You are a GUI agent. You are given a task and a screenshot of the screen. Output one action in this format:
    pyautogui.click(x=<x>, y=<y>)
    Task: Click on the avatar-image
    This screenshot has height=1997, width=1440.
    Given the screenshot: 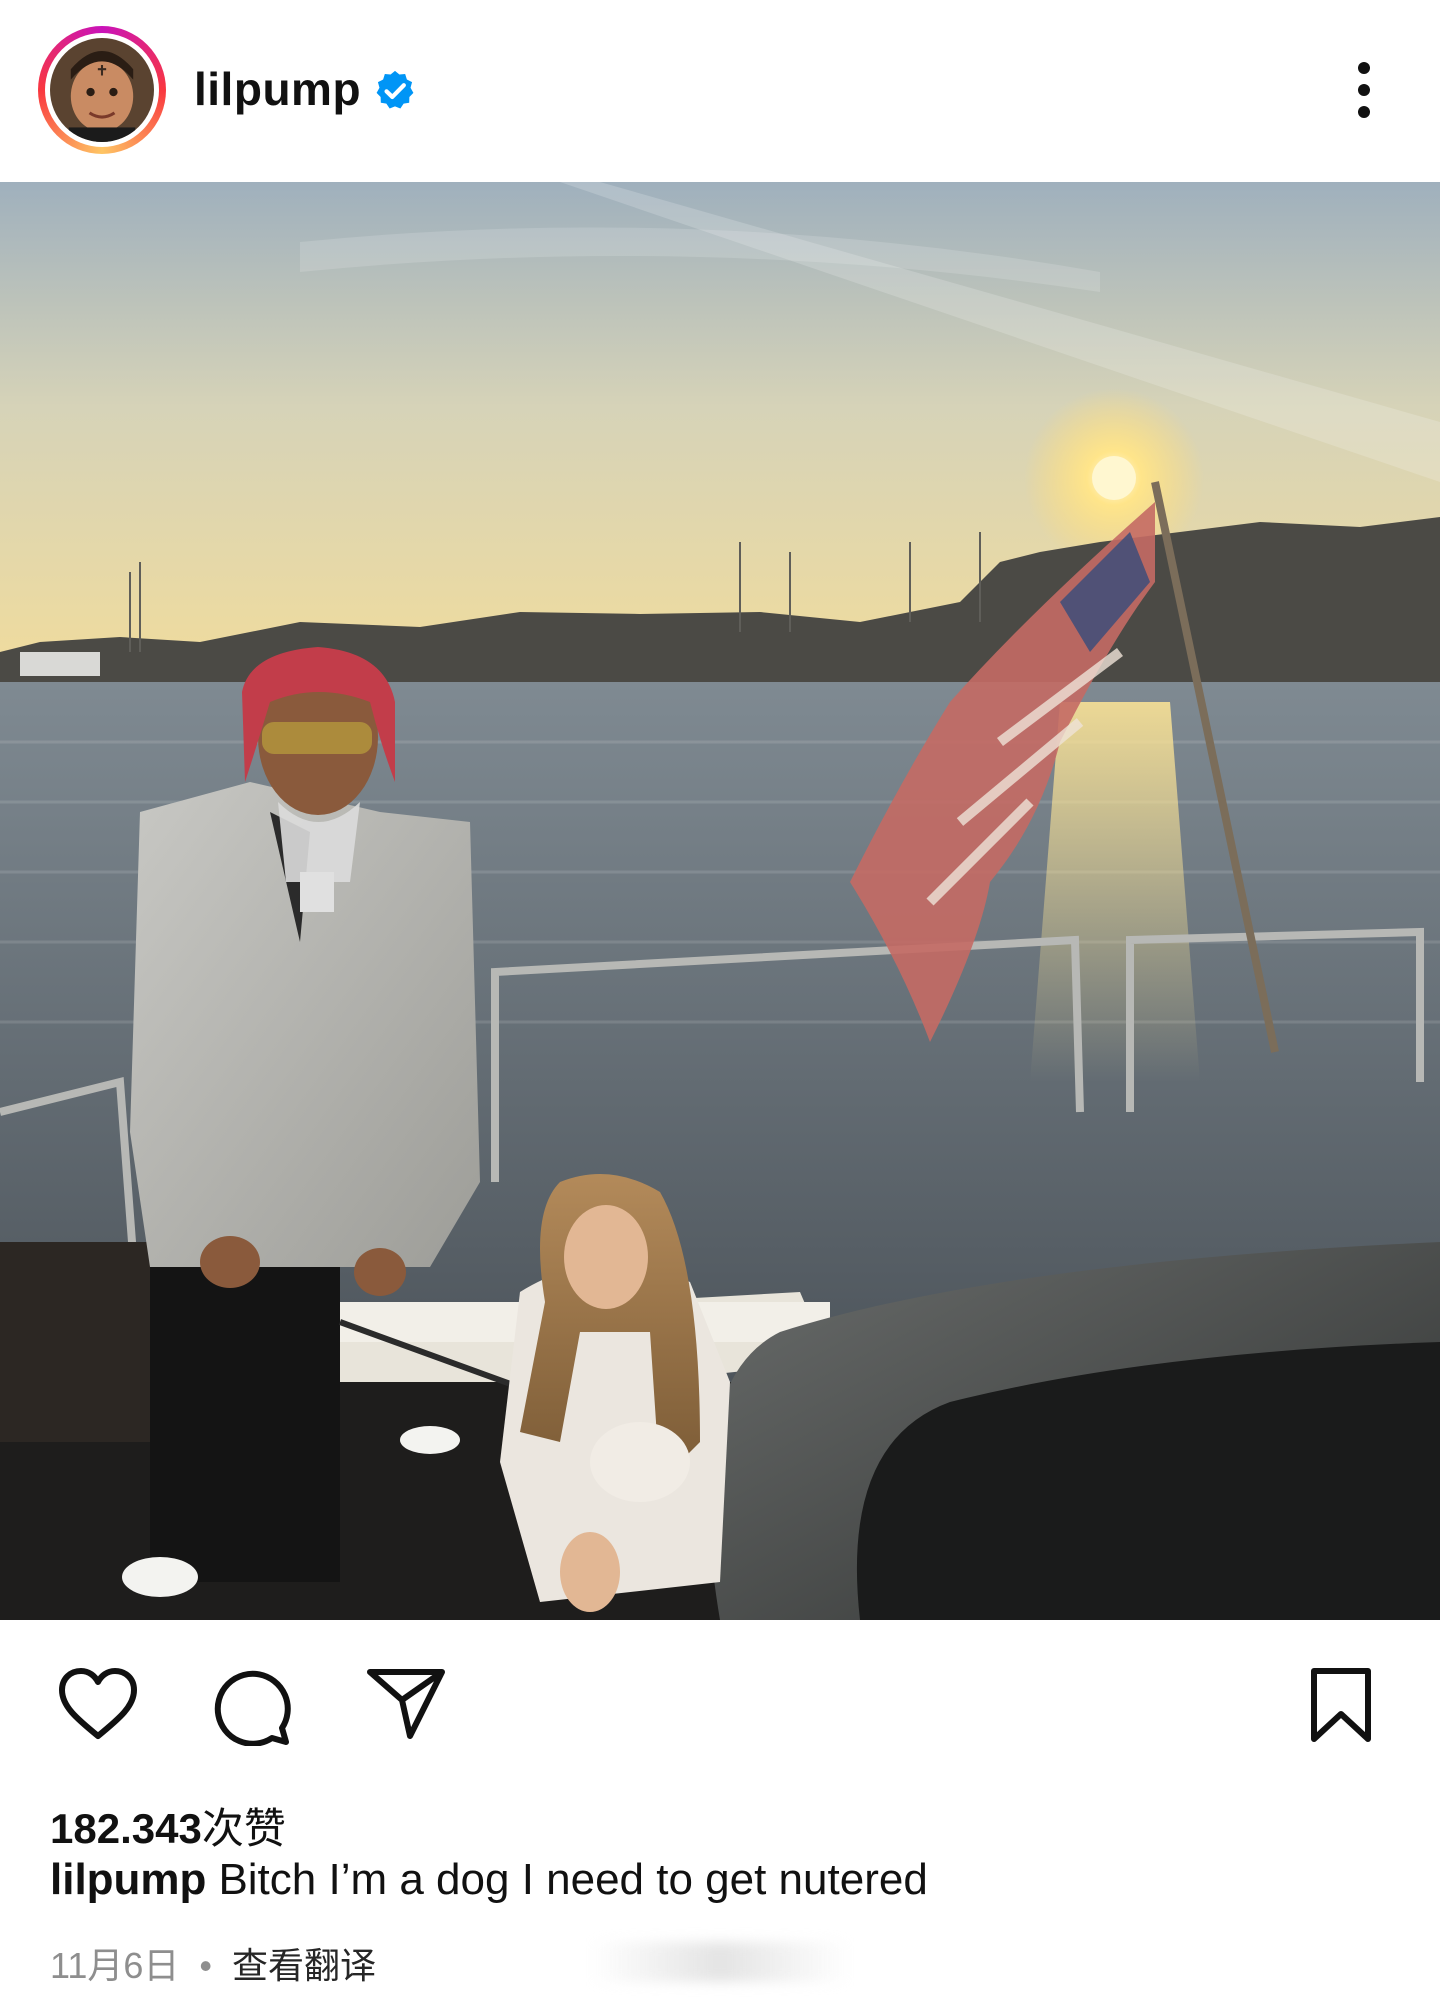 What is the action you would take?
    pyautogui.click(x=102, y=90)
    